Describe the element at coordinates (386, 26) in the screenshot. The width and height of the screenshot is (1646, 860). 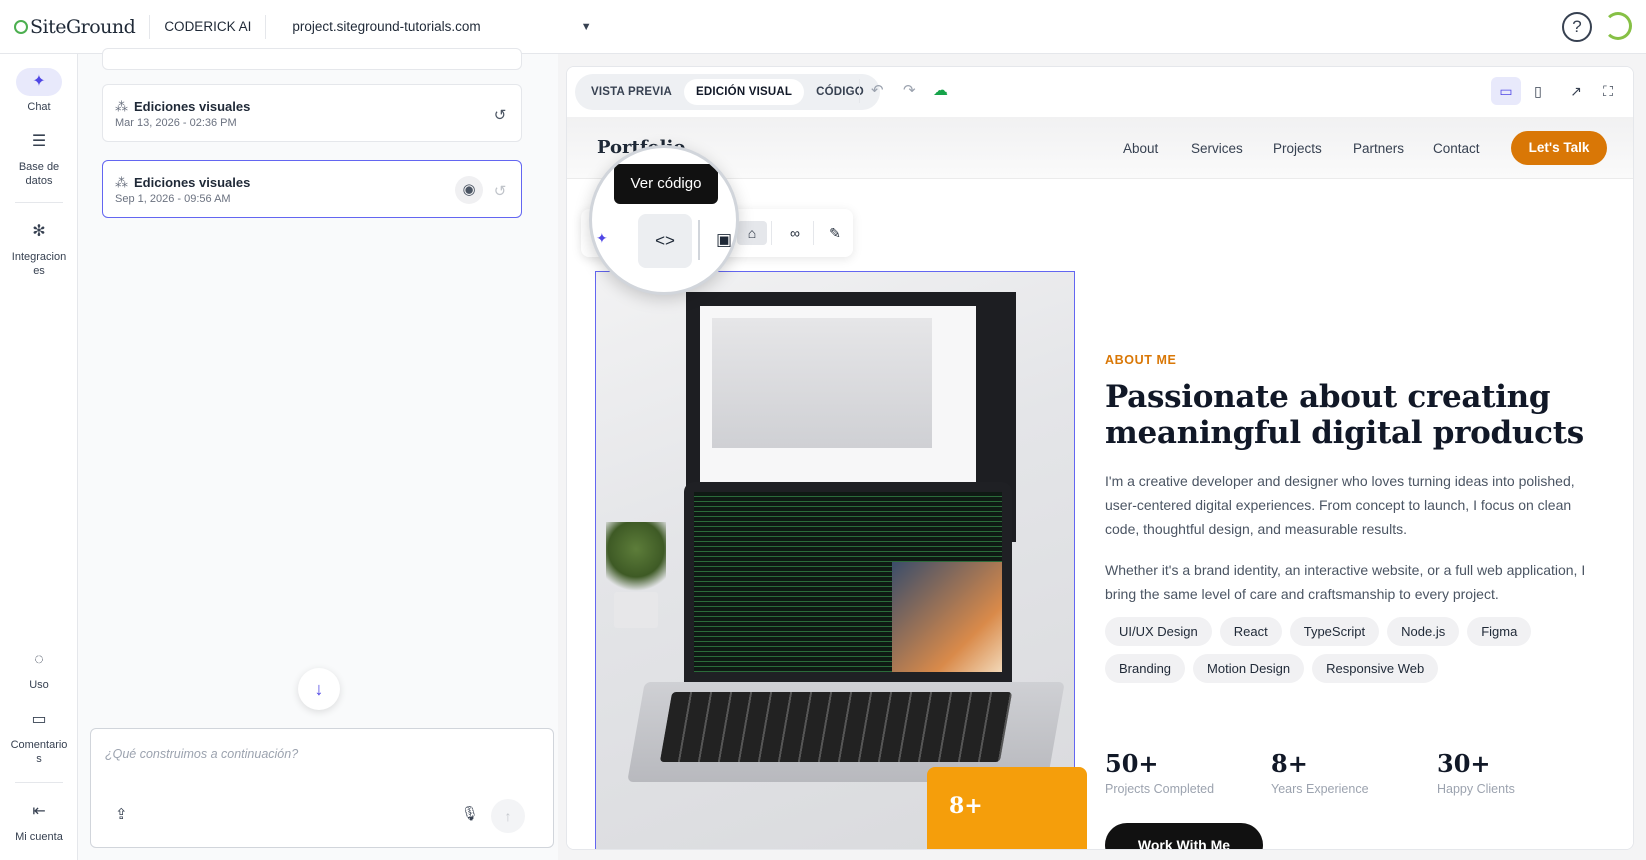
I see `project-selector: project.siteground-tutorials.com` at that location.